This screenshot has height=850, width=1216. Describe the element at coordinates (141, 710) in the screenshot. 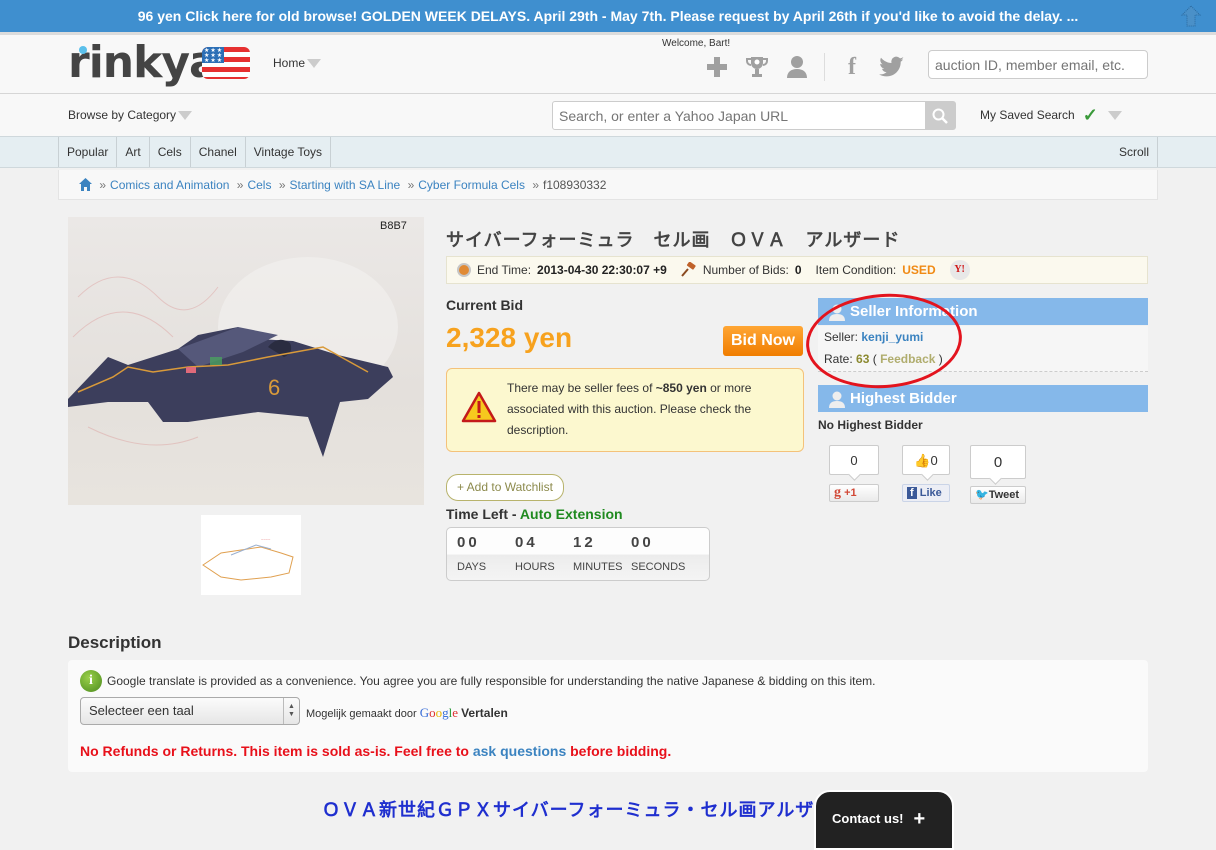

I see `language-select-value: Selecteer een taal` at that location.